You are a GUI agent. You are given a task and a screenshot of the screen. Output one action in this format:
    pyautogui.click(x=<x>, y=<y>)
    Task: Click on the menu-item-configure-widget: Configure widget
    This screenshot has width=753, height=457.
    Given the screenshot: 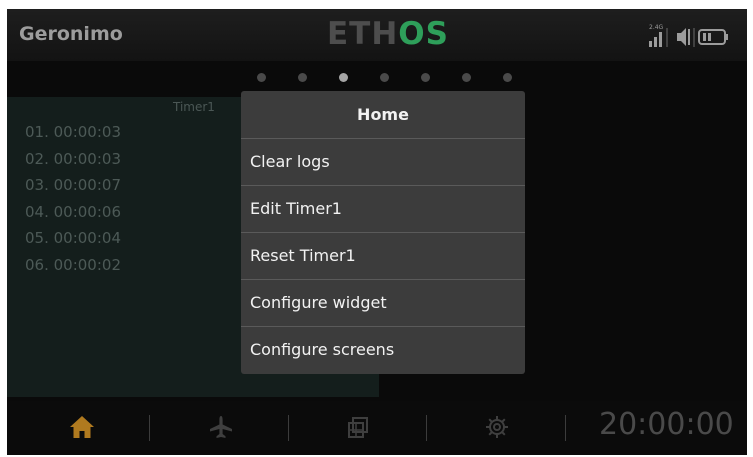 What is the action you would take?
    pyautogui.click(x=383, y=303)
    